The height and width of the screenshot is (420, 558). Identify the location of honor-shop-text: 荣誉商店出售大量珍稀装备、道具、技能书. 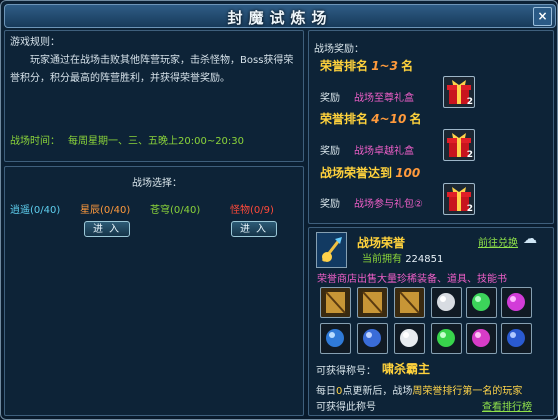
(412, 279).